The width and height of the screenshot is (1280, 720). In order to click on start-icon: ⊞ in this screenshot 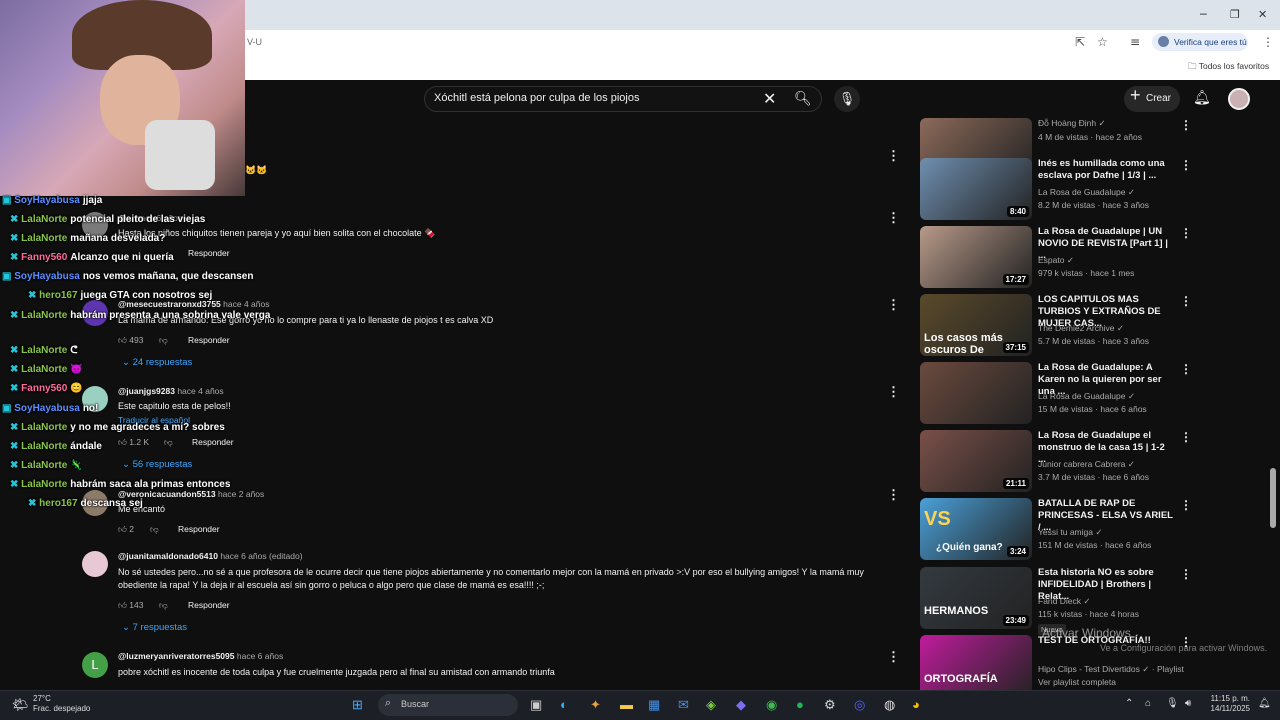, I will do `click(357, 705)`.